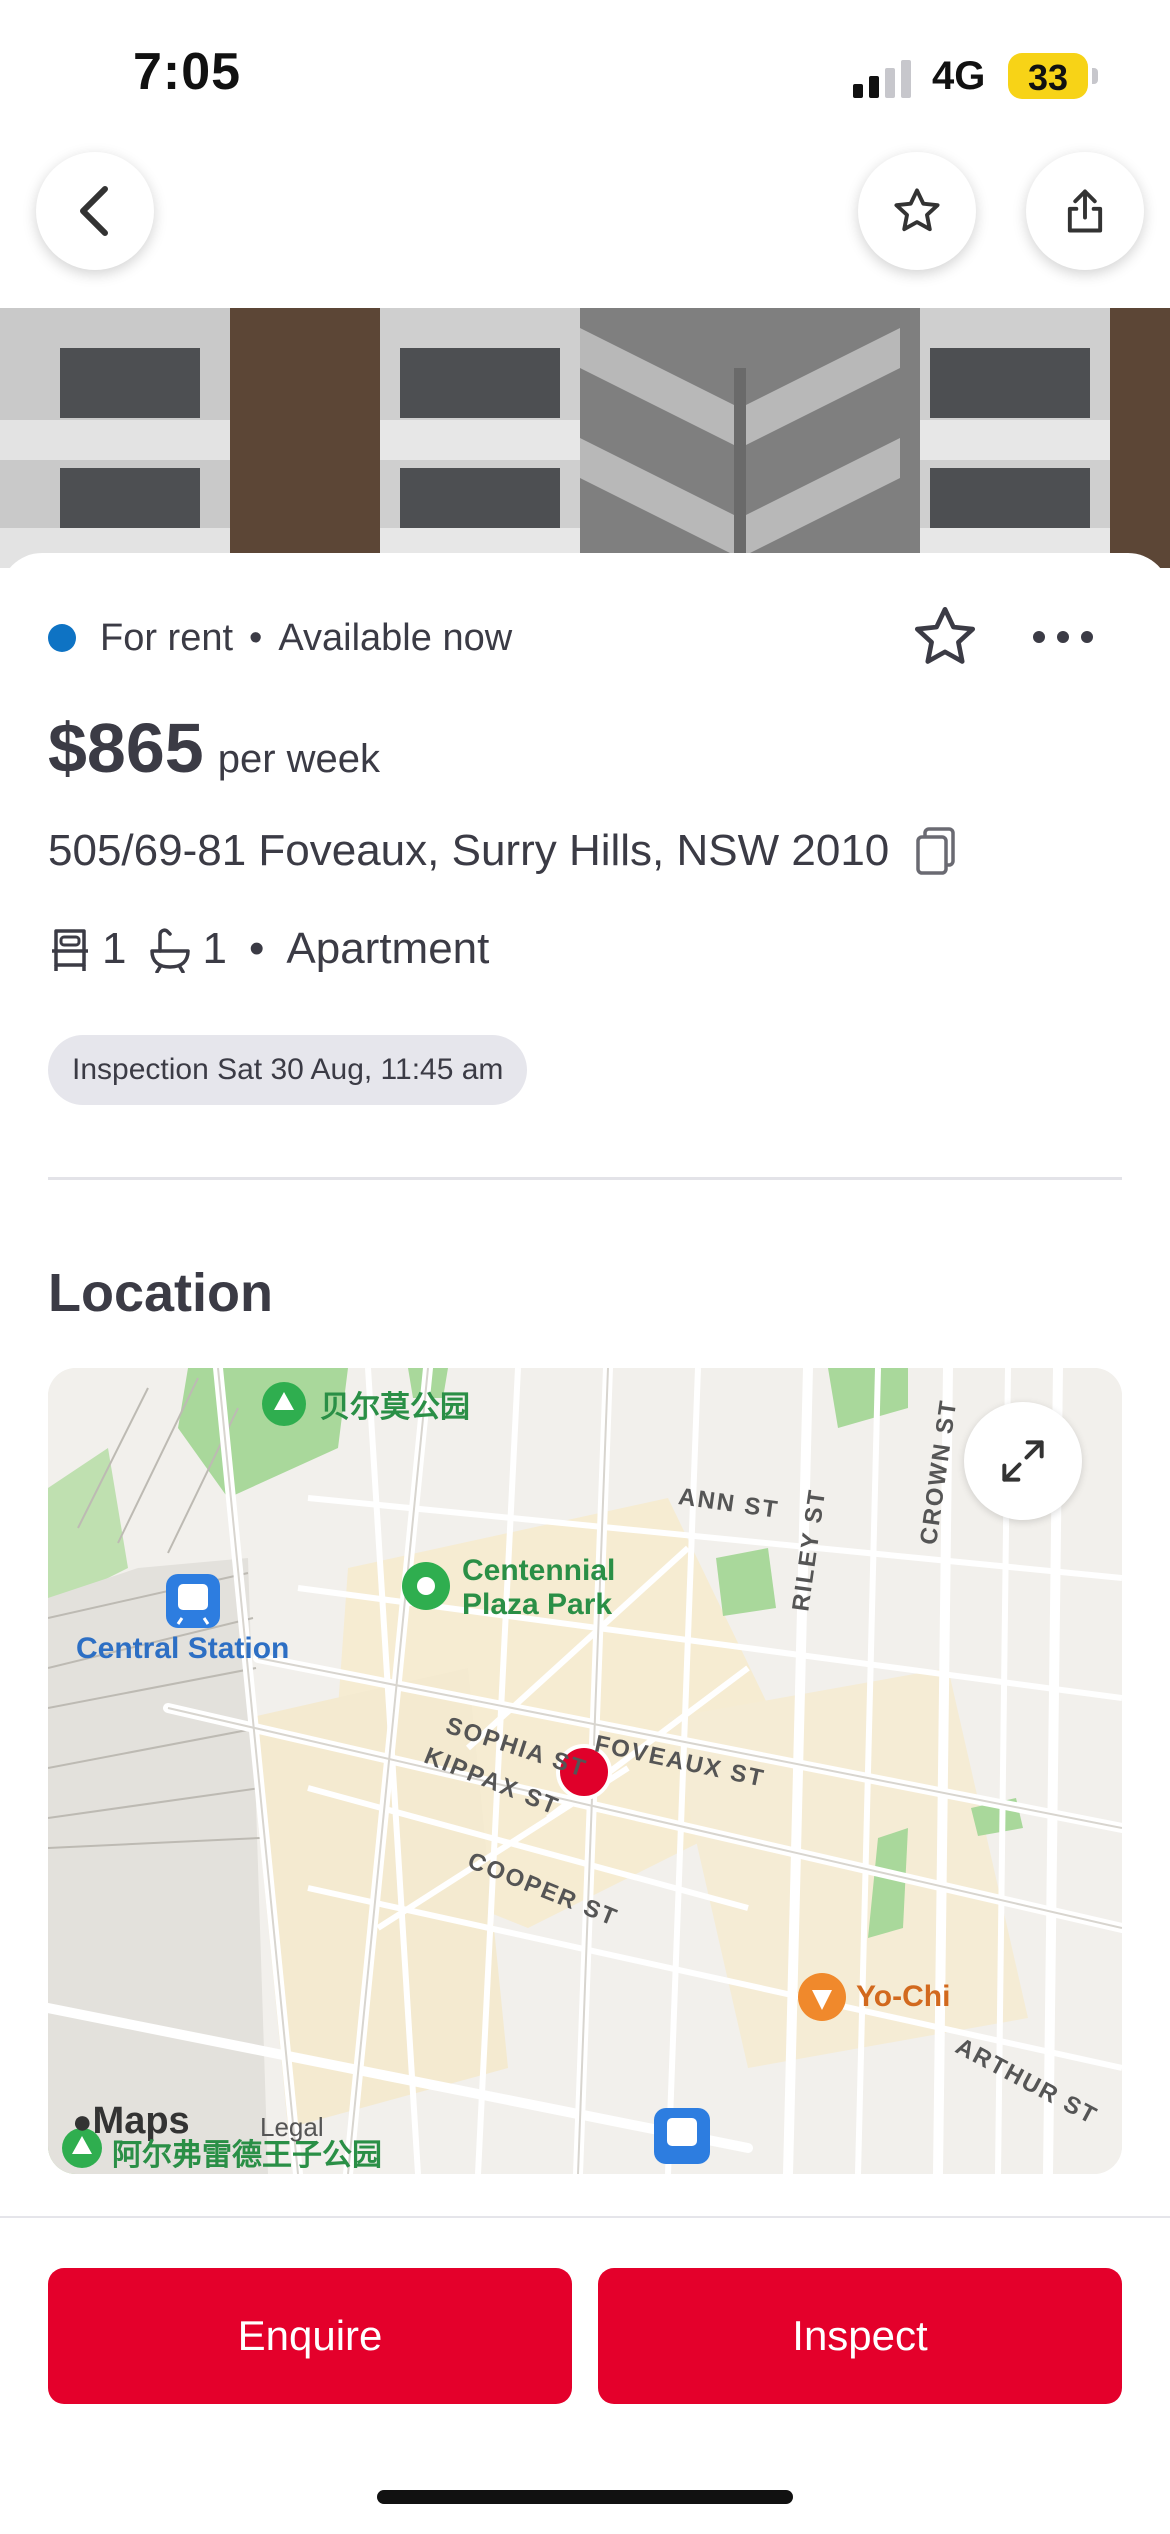 This screenshot has width=1170, height=2534. I want to click on price: $865, so click(126, 748).